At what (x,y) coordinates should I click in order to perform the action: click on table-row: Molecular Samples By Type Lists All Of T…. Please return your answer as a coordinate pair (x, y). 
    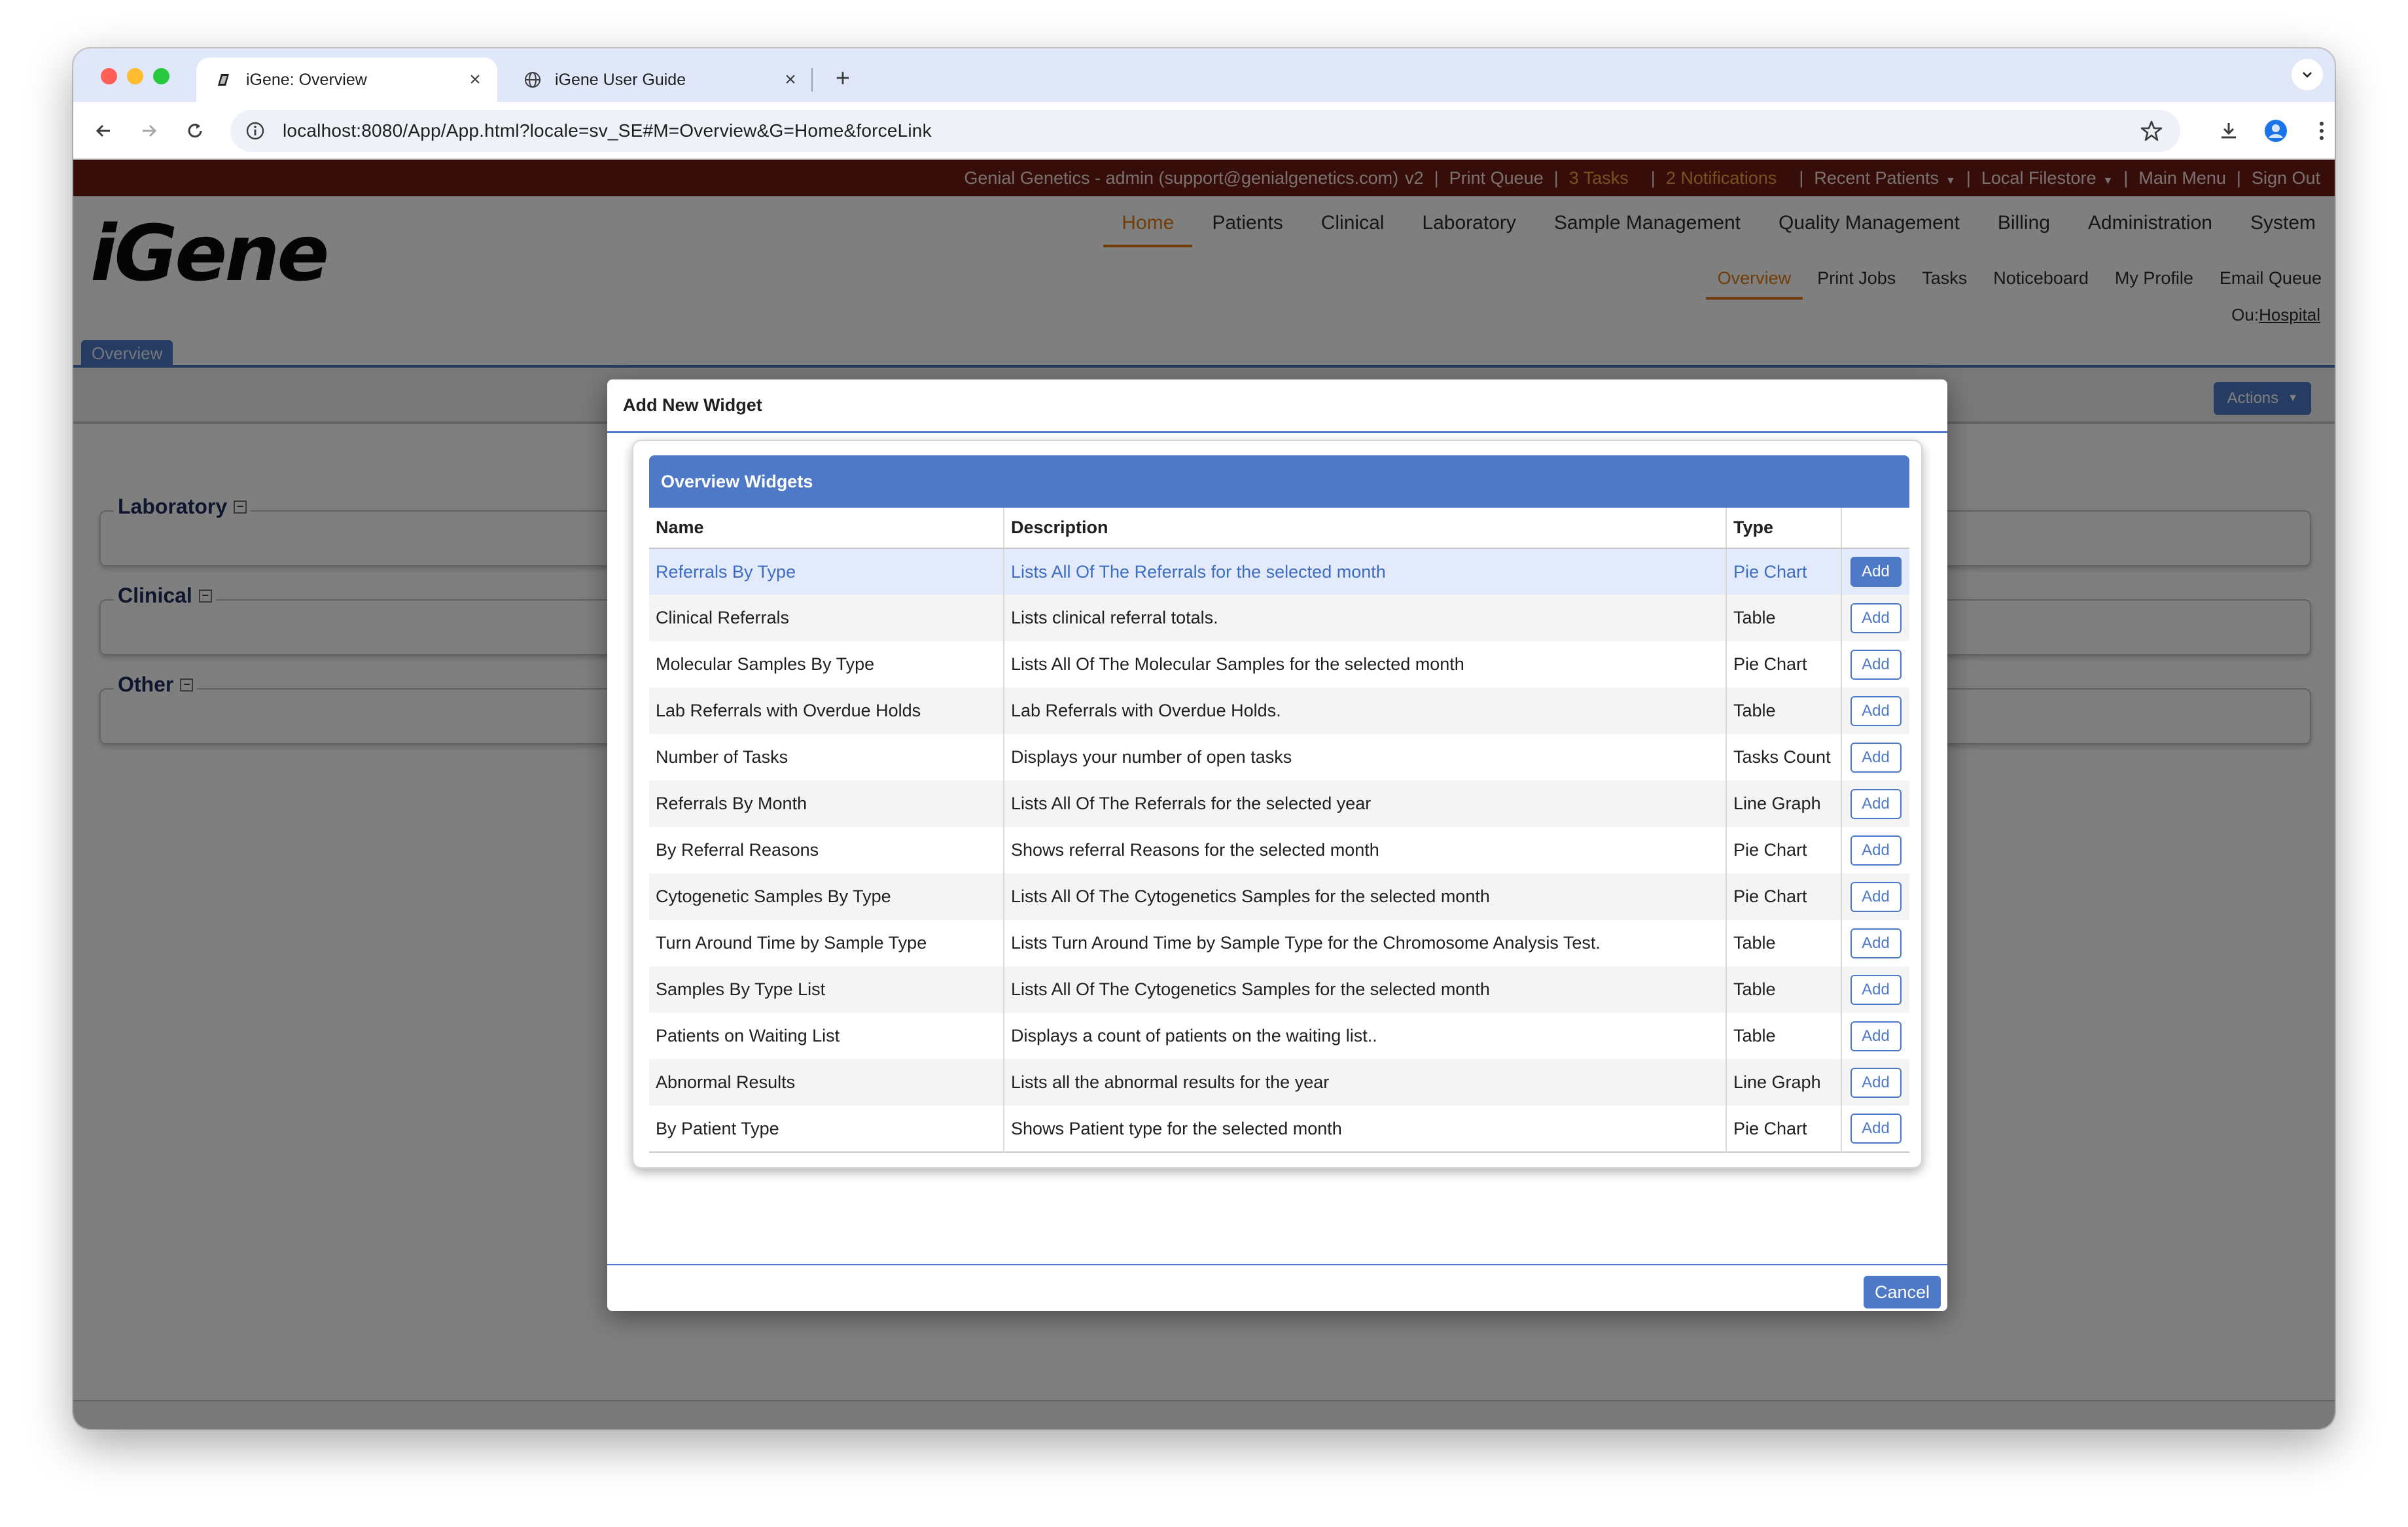
    Looking at the image, I should click on (1279, 664).